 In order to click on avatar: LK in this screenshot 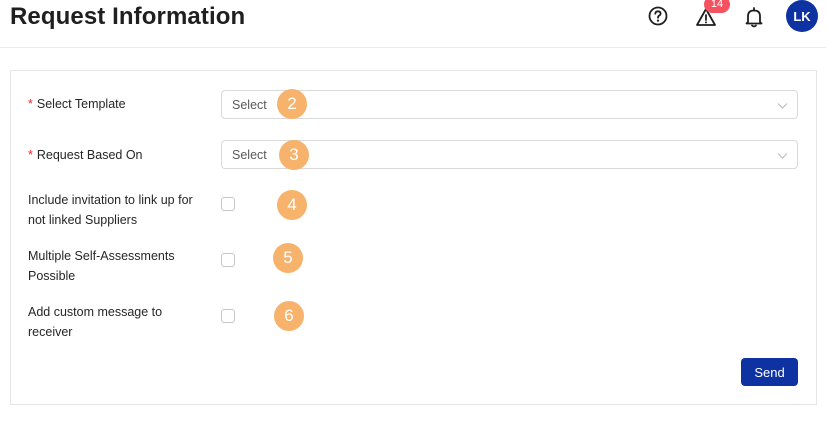, I will do `click(802, 16)`.